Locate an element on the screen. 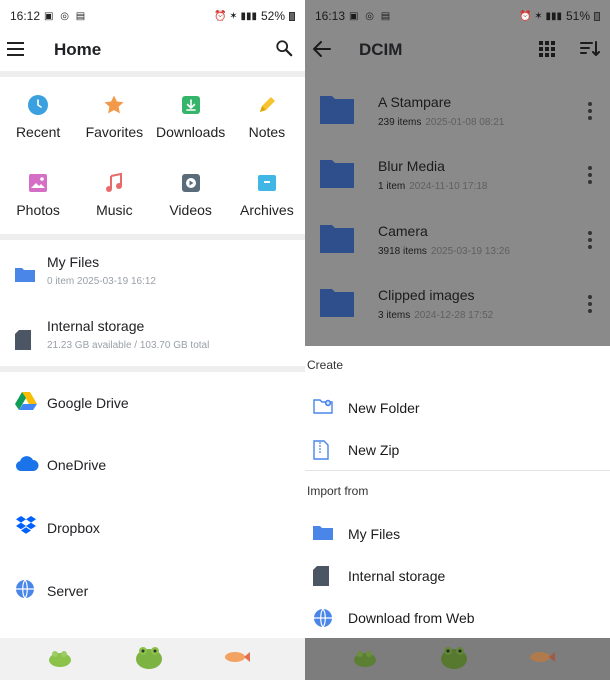 This screenshot has width=610, height=680. category-label: Favorites is located at coordinates (114, 132).